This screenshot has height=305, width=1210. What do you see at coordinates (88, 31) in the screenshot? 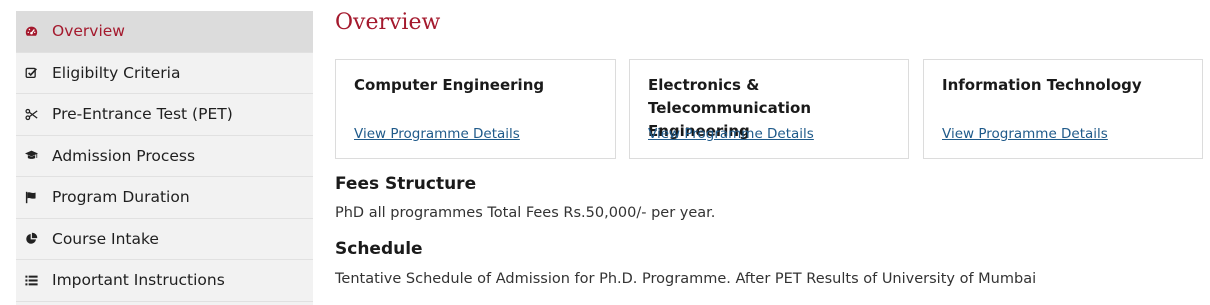
I see `sidebar-item-label: Overview` at bounding box center [88, 31].